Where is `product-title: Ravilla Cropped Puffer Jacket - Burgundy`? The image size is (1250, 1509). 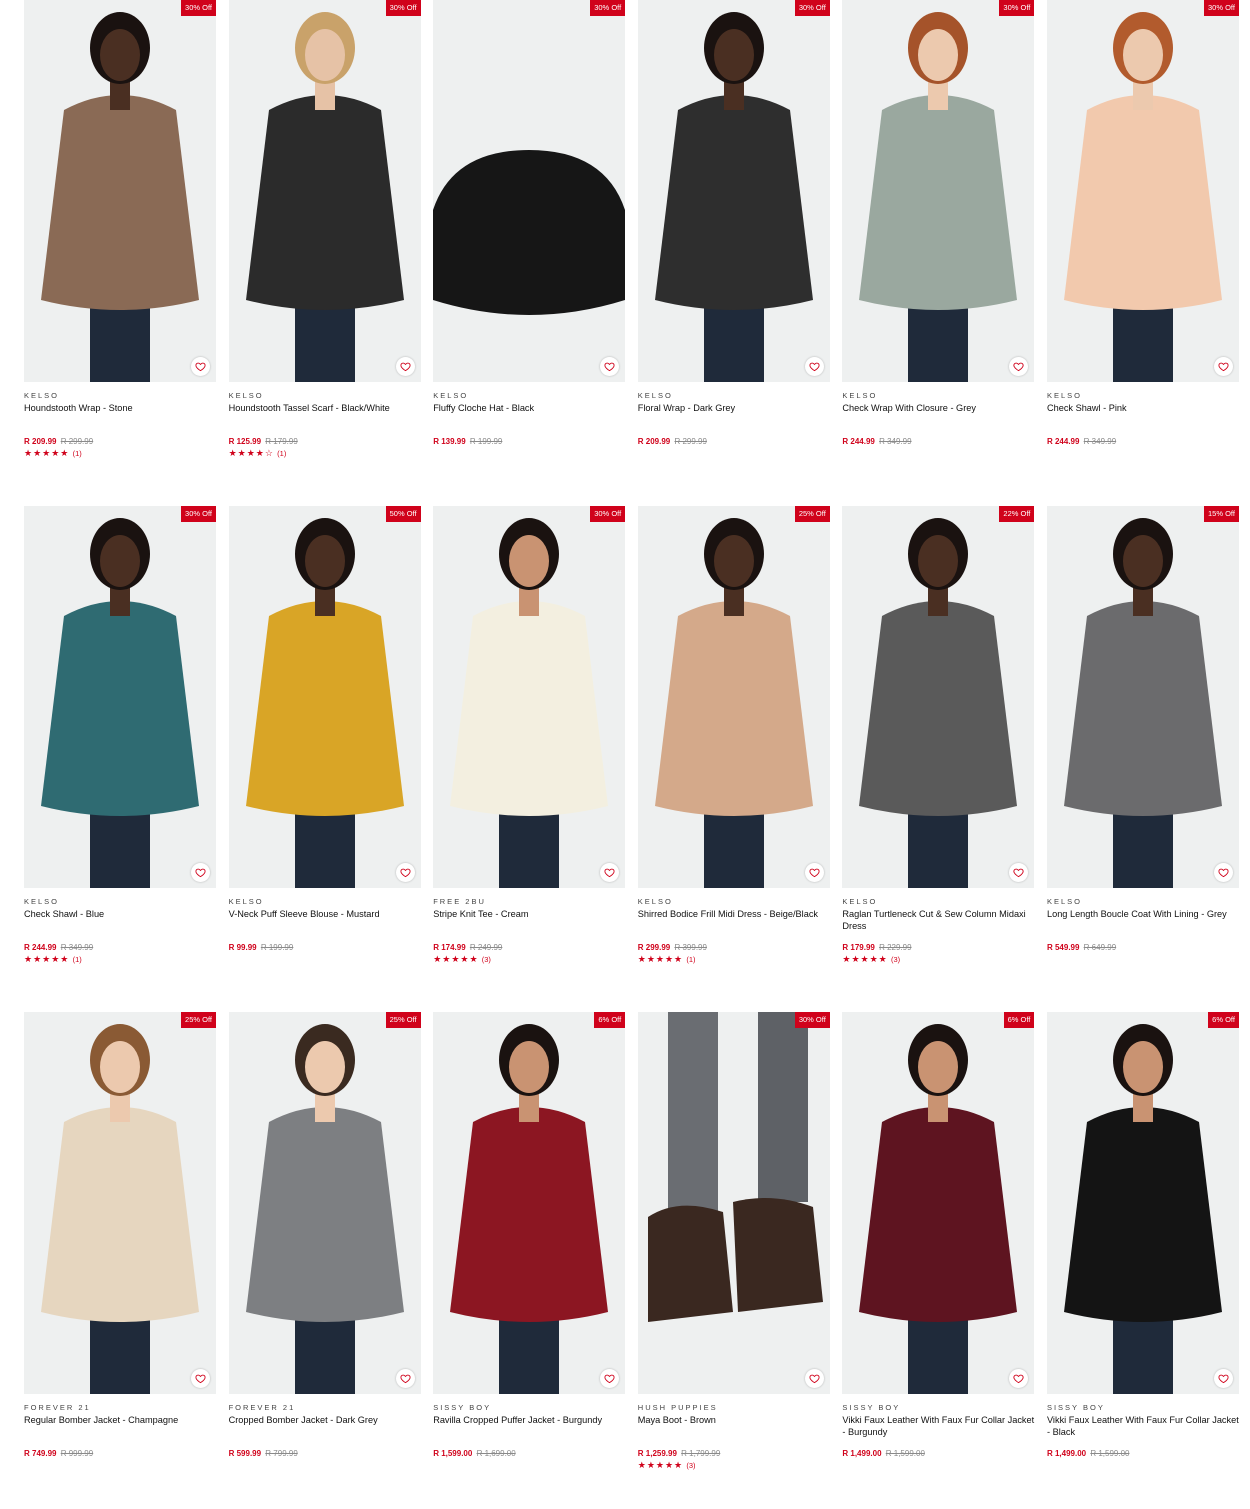 product-title: Ravilla Cropped Puffer Jacket - Burgundy is located at coordinates (529, 1432).